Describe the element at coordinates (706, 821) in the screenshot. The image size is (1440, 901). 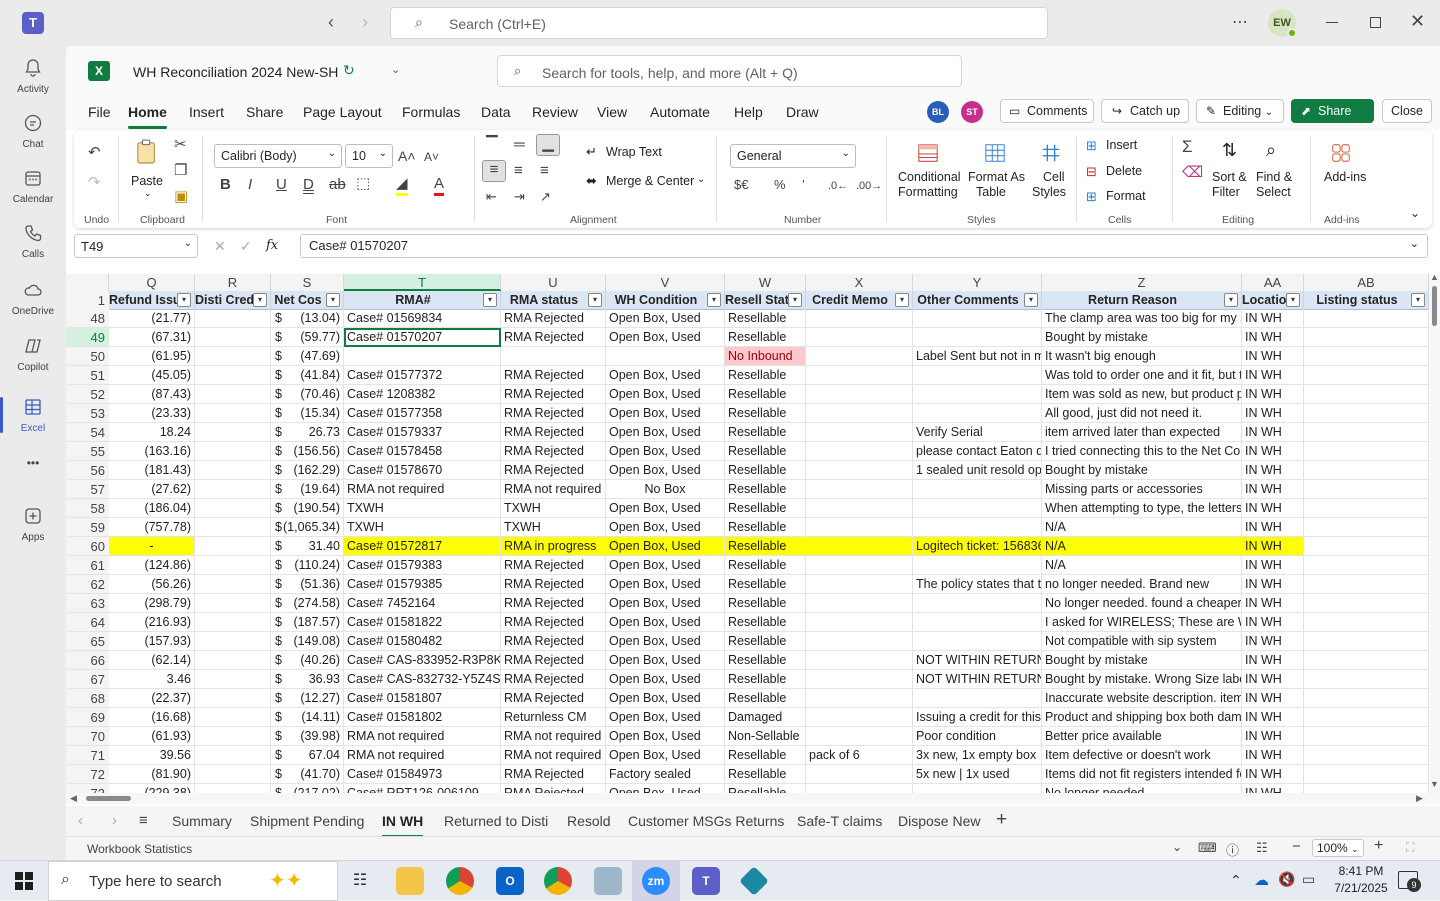
I see `sheet-tab-customer-msgs-returns: Customer MSGs Returns` at that location.